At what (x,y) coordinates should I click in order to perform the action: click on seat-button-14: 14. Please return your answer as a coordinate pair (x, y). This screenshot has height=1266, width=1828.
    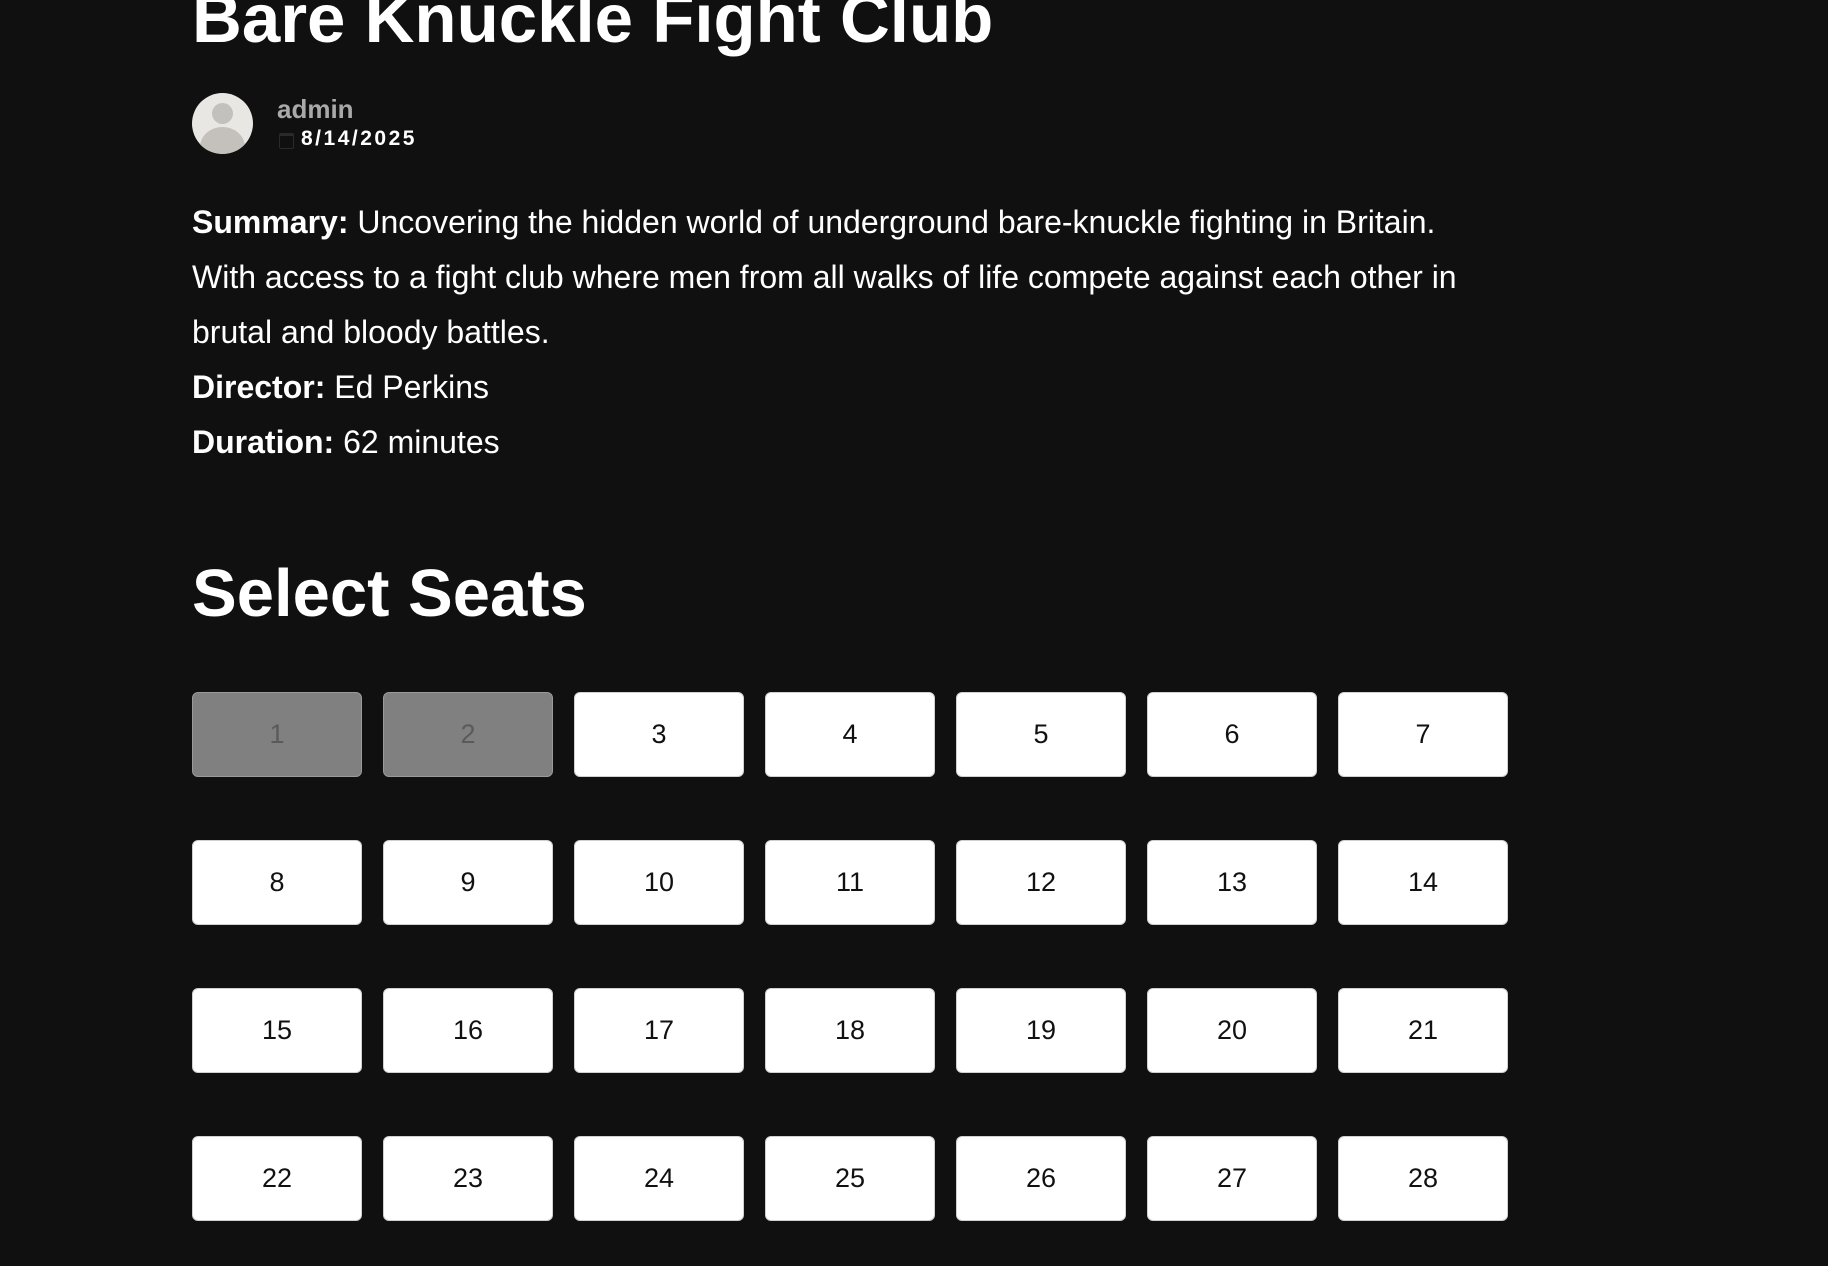
    Looking at the image, I should click on (1423, 882).